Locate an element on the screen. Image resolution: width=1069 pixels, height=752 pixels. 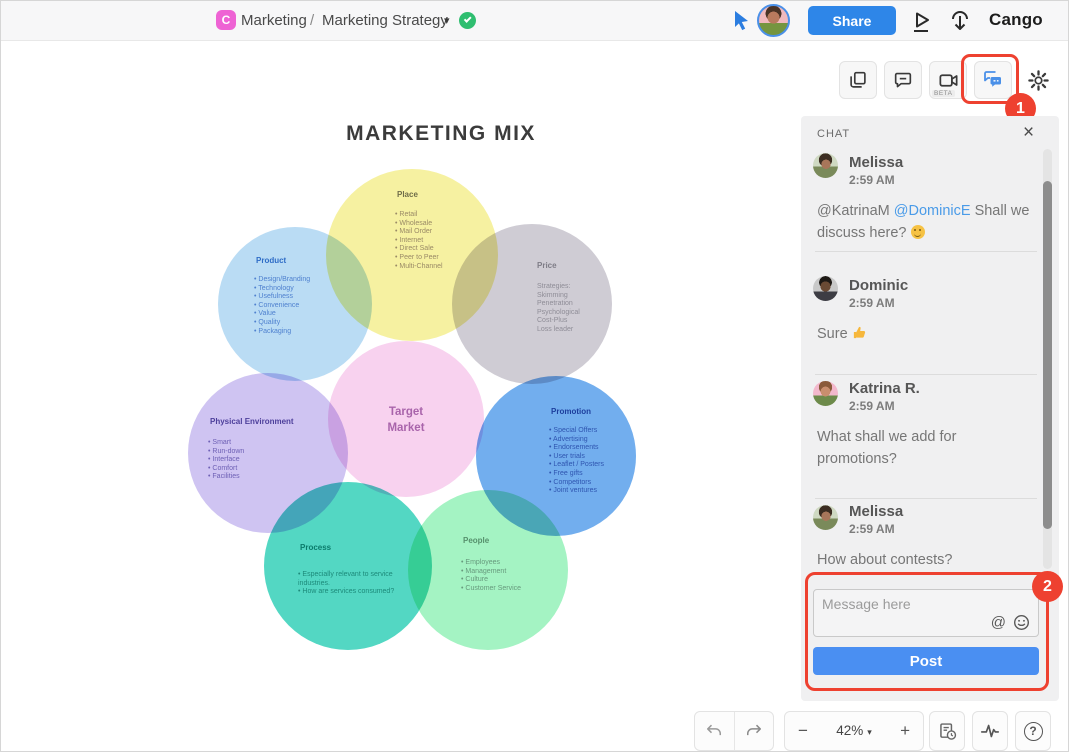
present-icon is located at coordinates (921, 21).